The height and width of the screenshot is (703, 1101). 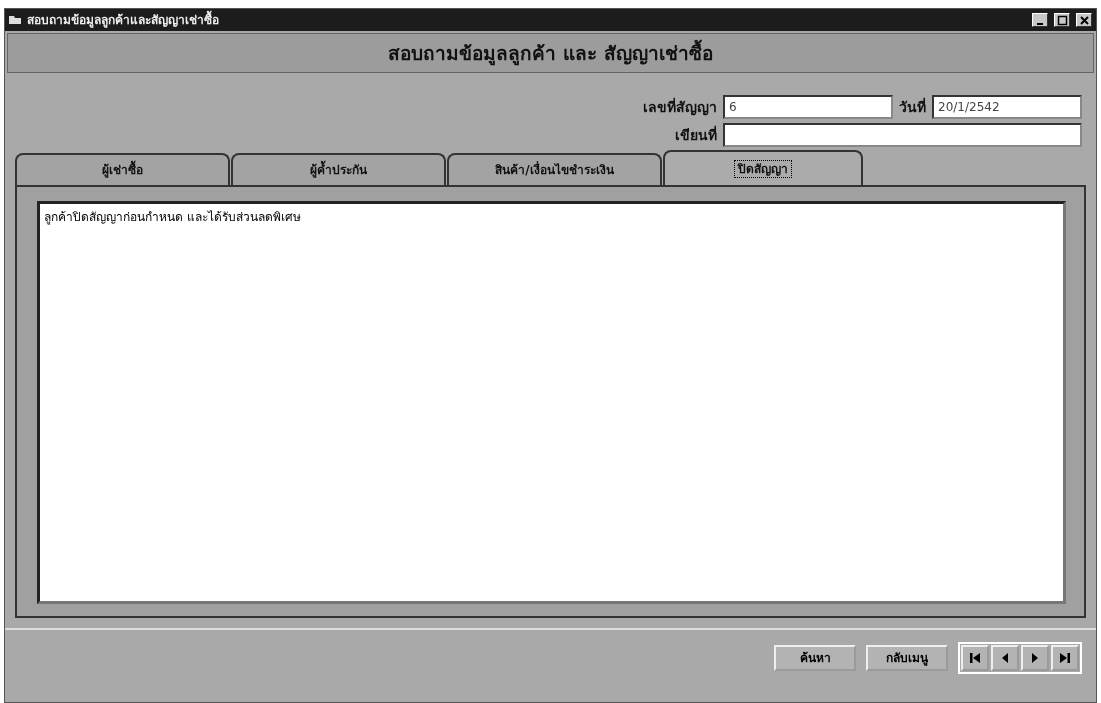 I want to click on minimize-button, so click(x=1040, y=20).